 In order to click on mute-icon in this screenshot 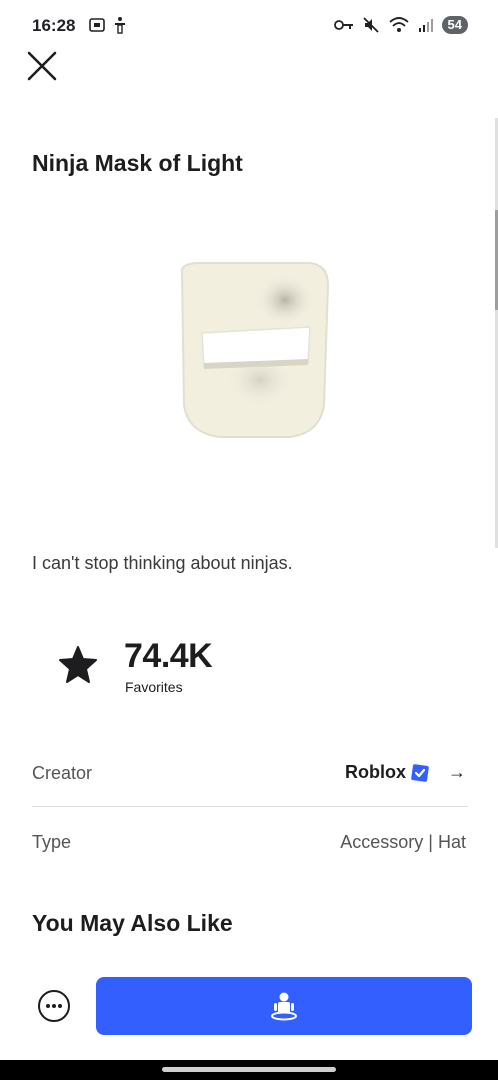, I will do `click(370, 25)`.